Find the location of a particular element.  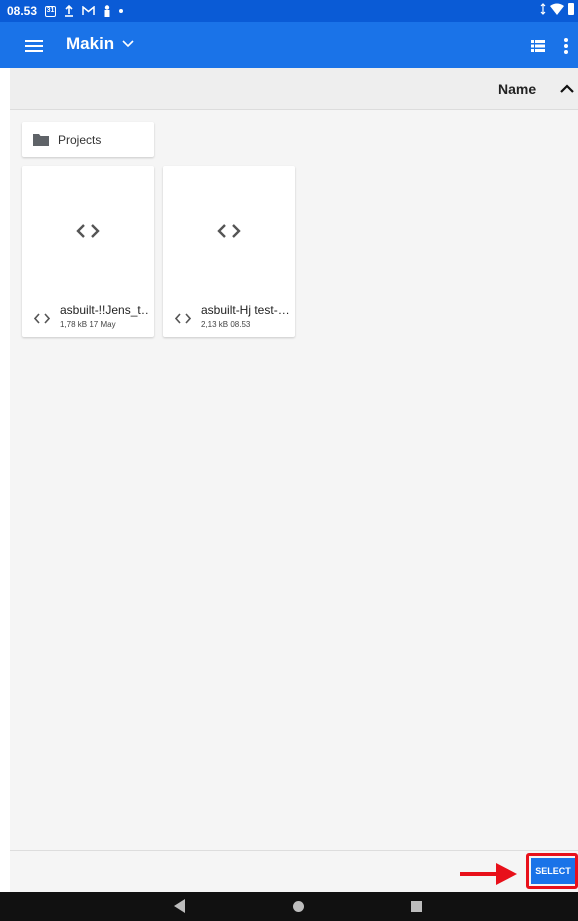

battery-icon is located at coordinates (571, 9).